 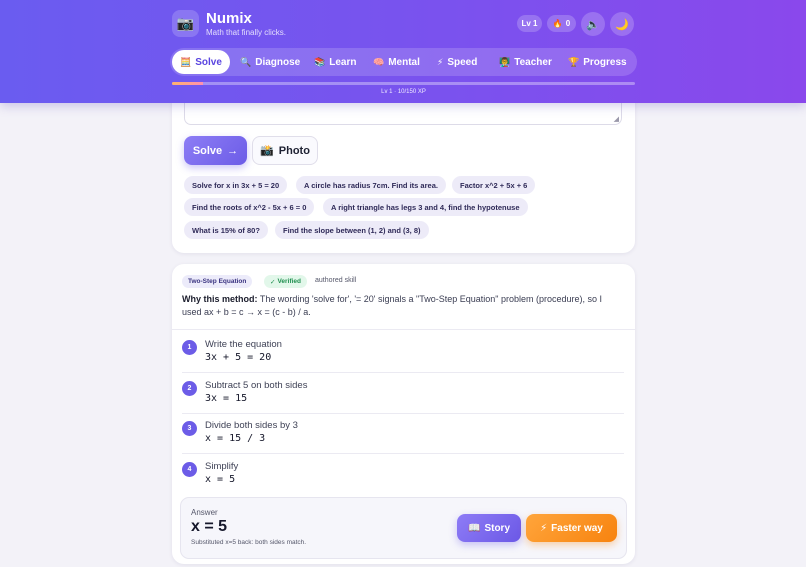 What do you see at coordinates (320, 61) in the screenshot?
I see `books-icon: 📚` at bounding box center [320, 61].